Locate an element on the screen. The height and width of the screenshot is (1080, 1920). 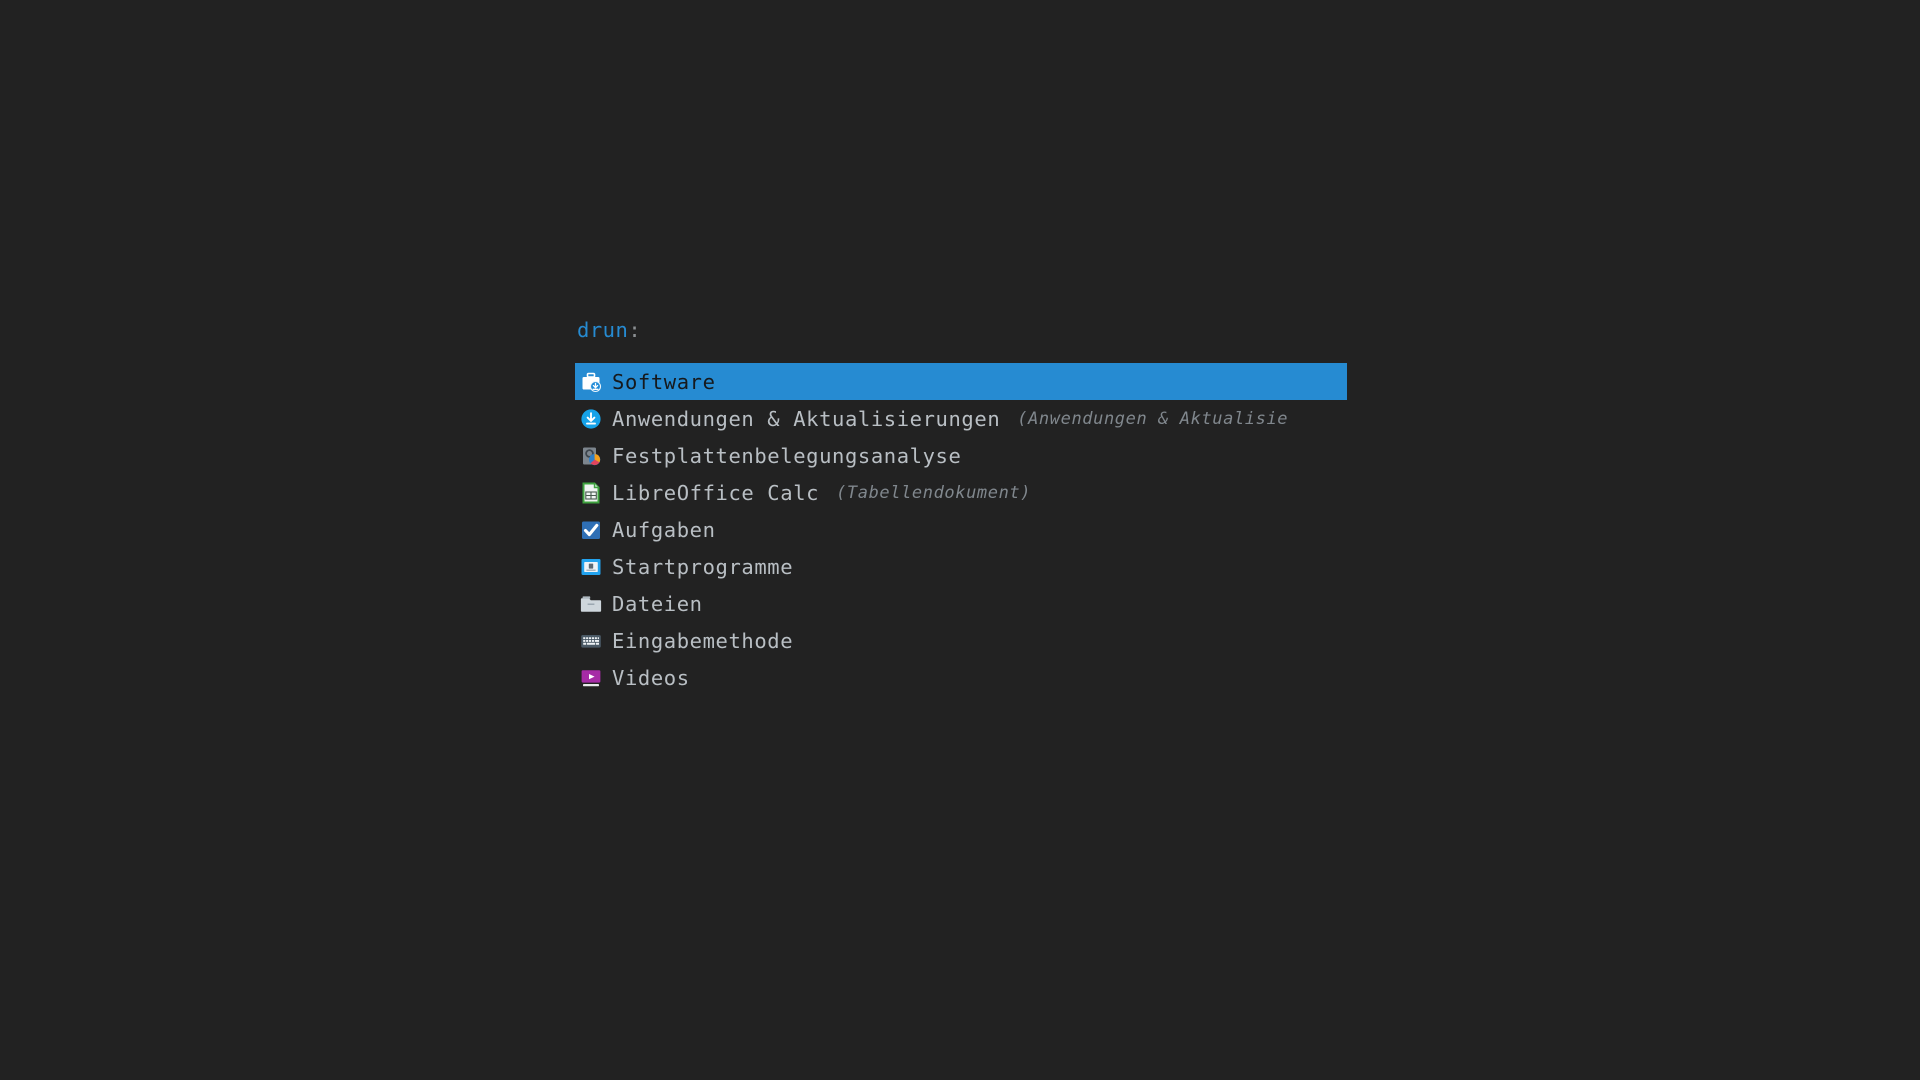
result-label: Startprogramme is located at coordinates (703, 566).